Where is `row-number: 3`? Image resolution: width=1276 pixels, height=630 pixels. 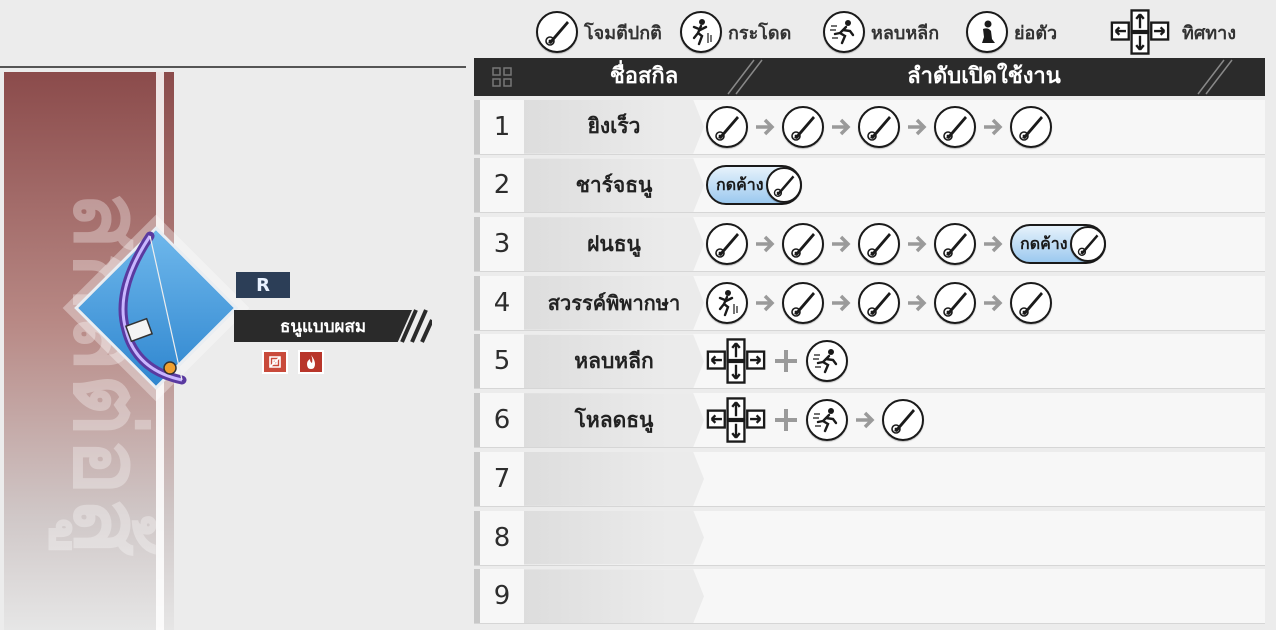 row-number: 3 is located at coordinates (499, 244).